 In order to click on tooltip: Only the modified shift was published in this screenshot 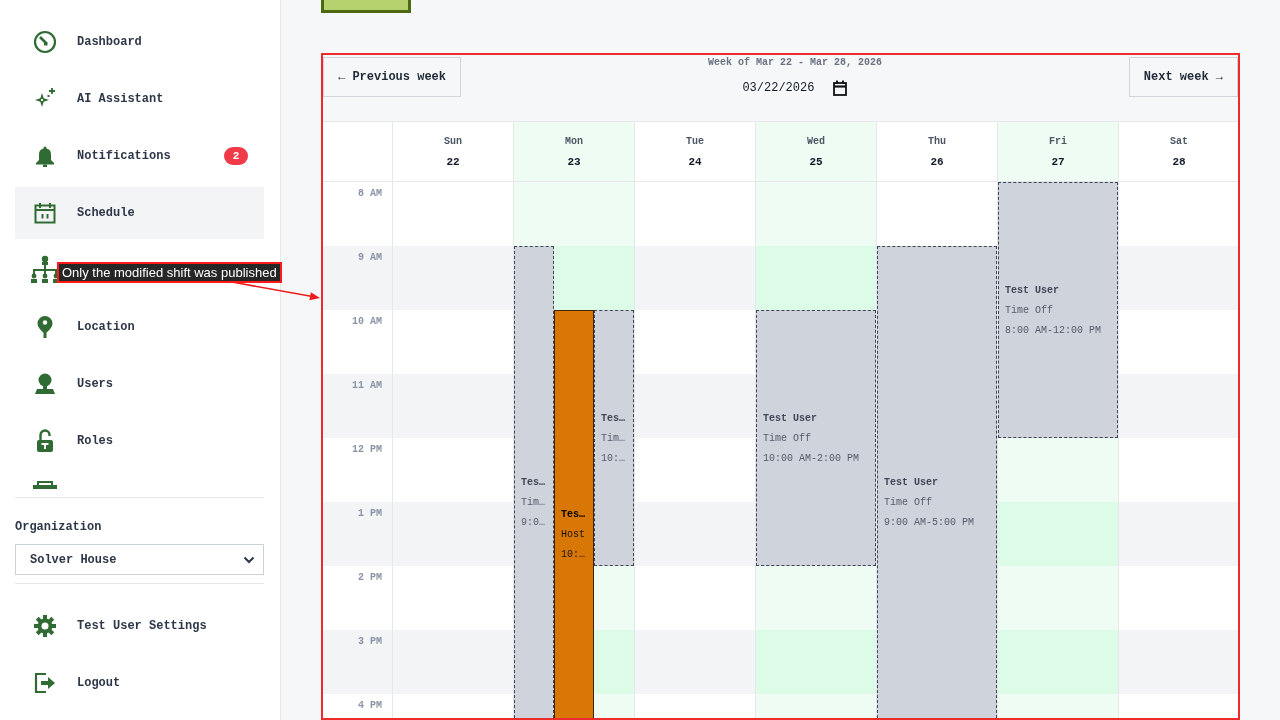, I will do `click(169, 272)`.